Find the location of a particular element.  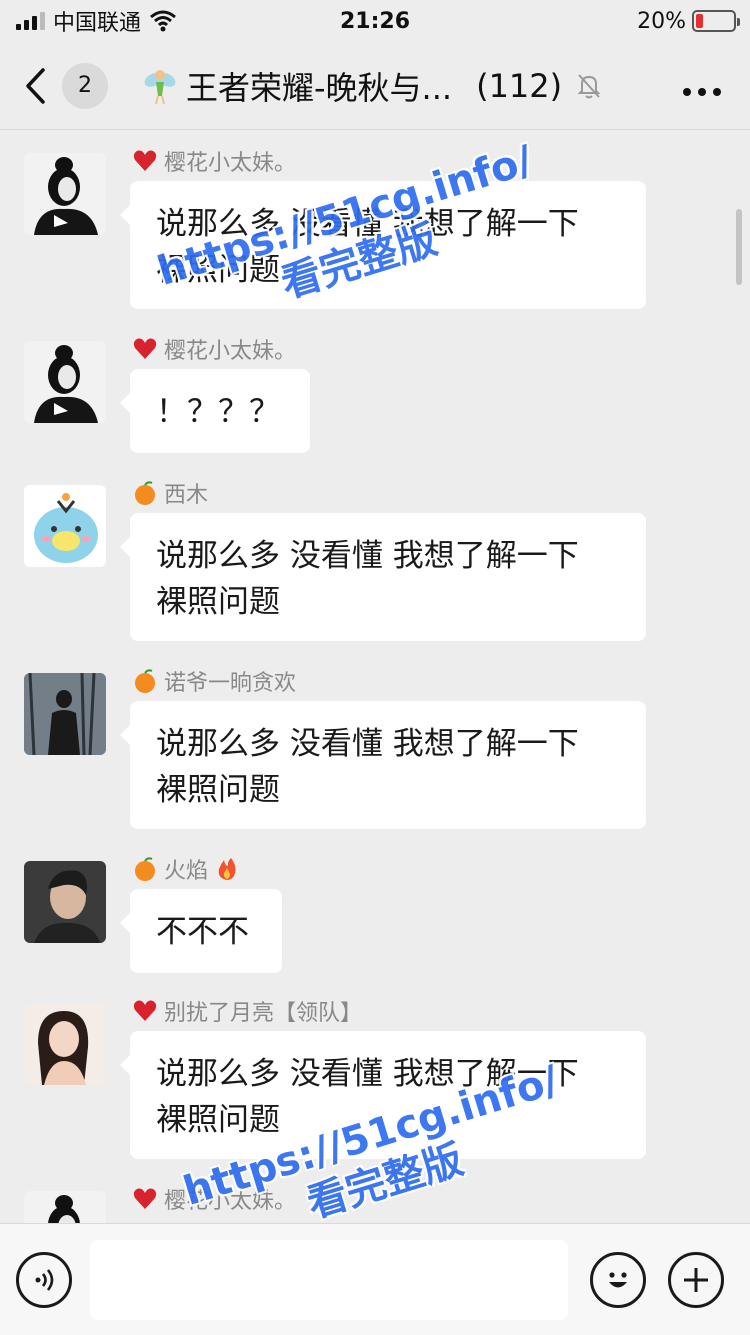

voice-icon is located at coordinates (44, 1279).